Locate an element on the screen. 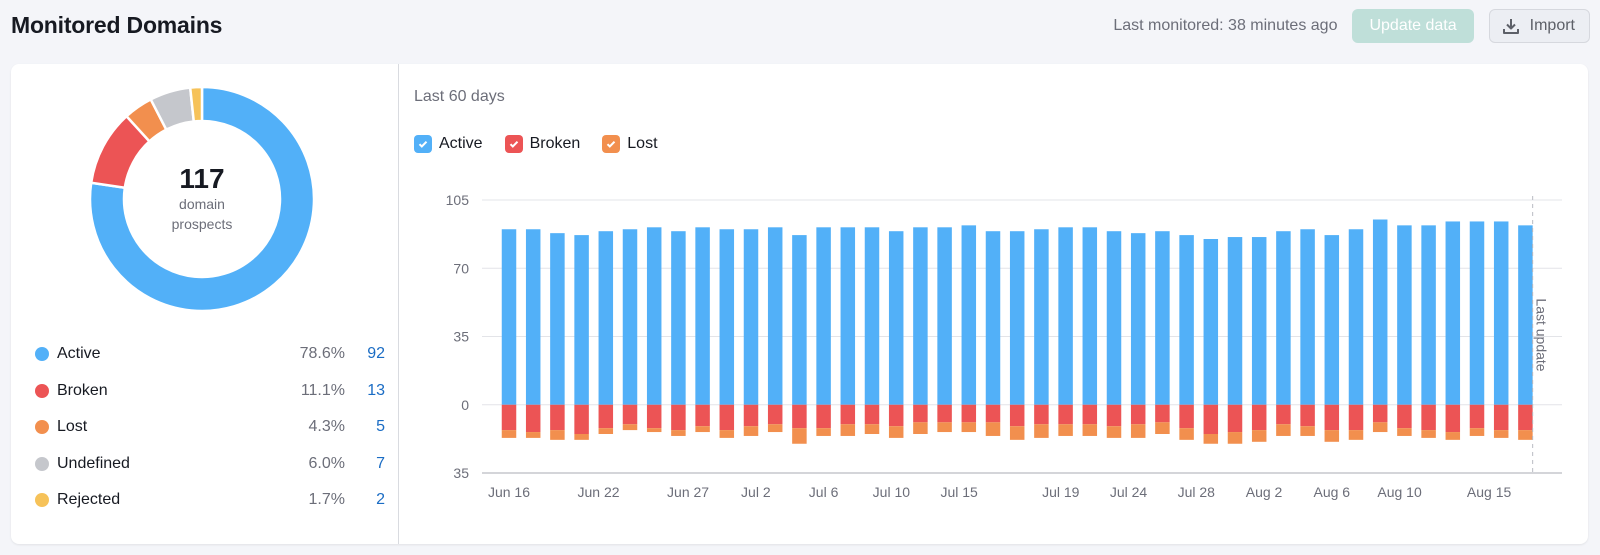 This screenshot has width=1600, height=555. legend-toggle-broken: Broken is located at coordinates (542, 144).